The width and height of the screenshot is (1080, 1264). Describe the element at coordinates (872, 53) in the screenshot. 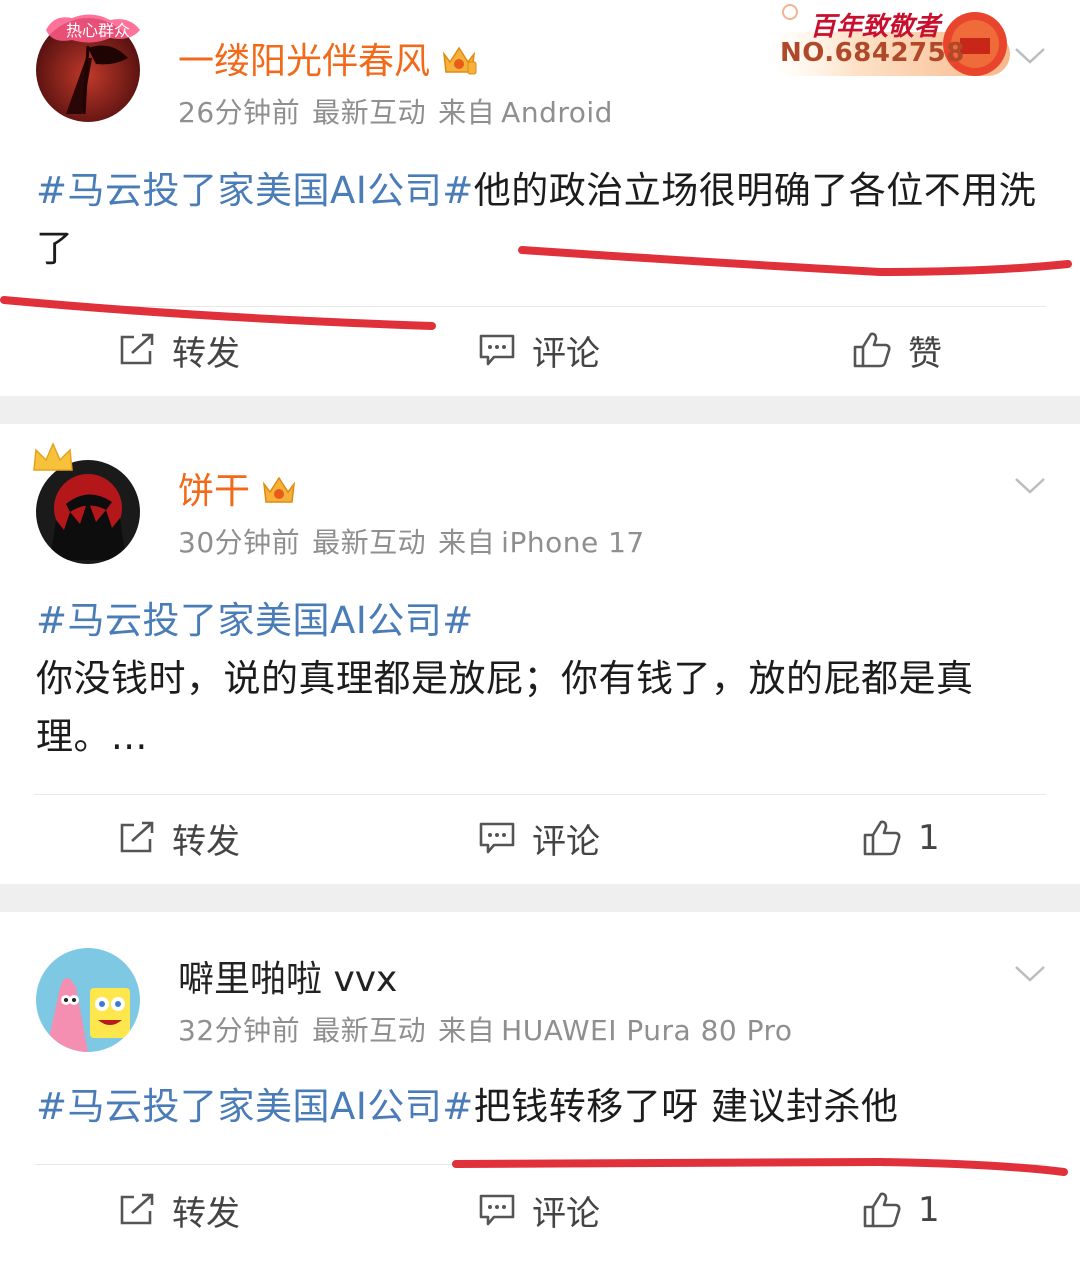

I see `medal-number: NO.6842758` at that location.